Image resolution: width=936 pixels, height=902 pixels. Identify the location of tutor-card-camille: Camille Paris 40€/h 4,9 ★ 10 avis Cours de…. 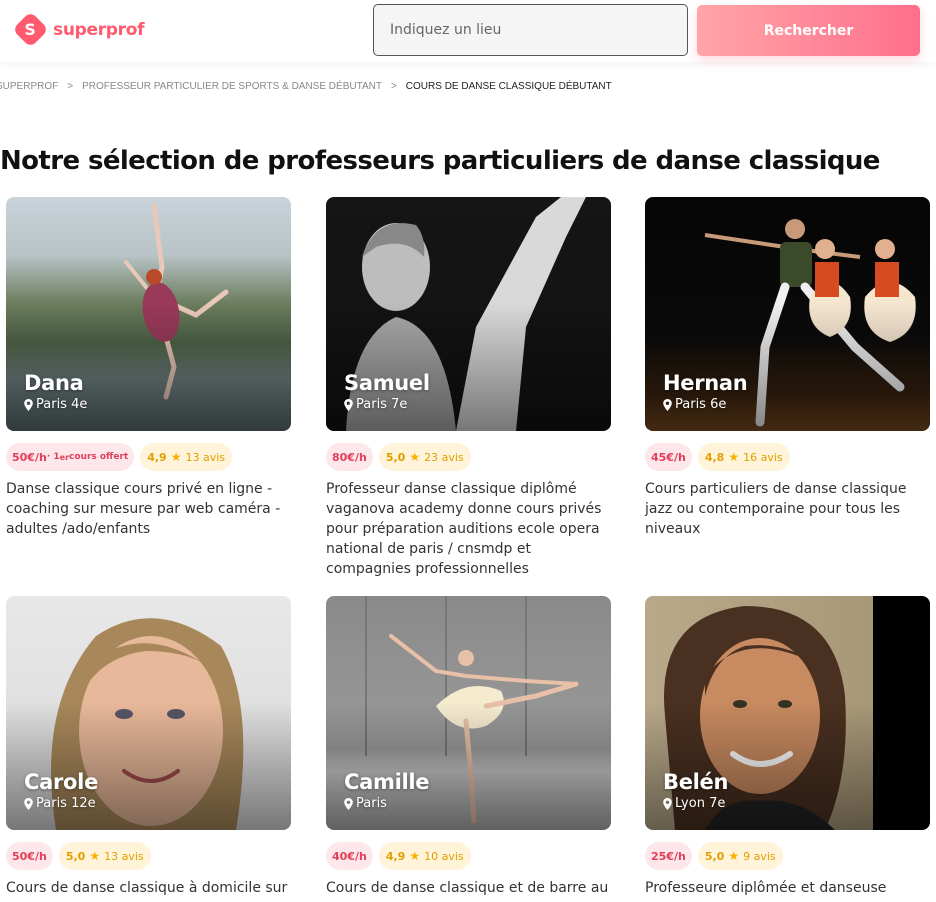
(468, 747).